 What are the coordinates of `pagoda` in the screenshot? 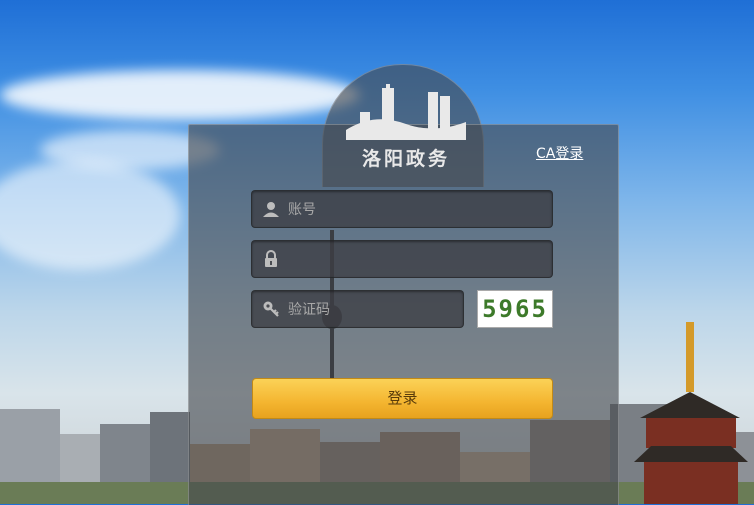 It's located at (690, 357).